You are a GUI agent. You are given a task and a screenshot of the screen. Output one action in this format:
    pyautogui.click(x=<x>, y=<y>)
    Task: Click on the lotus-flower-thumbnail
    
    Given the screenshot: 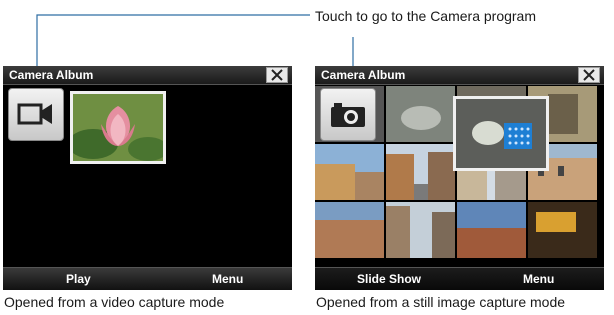 What is the action you would take?
    pyautogui.click(x=118, y=127)
    